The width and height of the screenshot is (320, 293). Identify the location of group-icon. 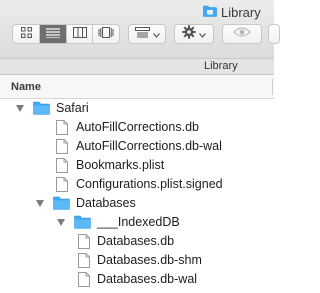
(142, 34).